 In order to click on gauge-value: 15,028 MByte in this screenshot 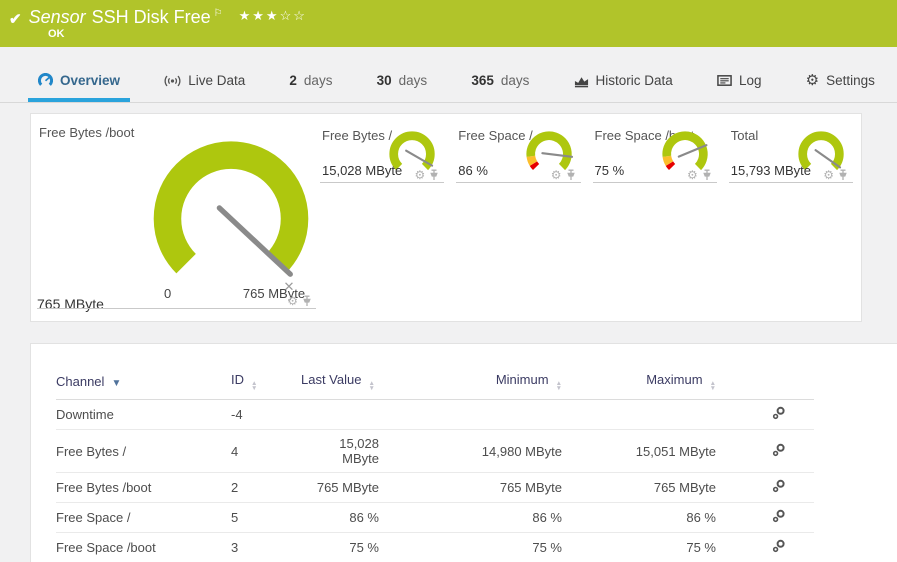, I will do `click(362, 170)`.